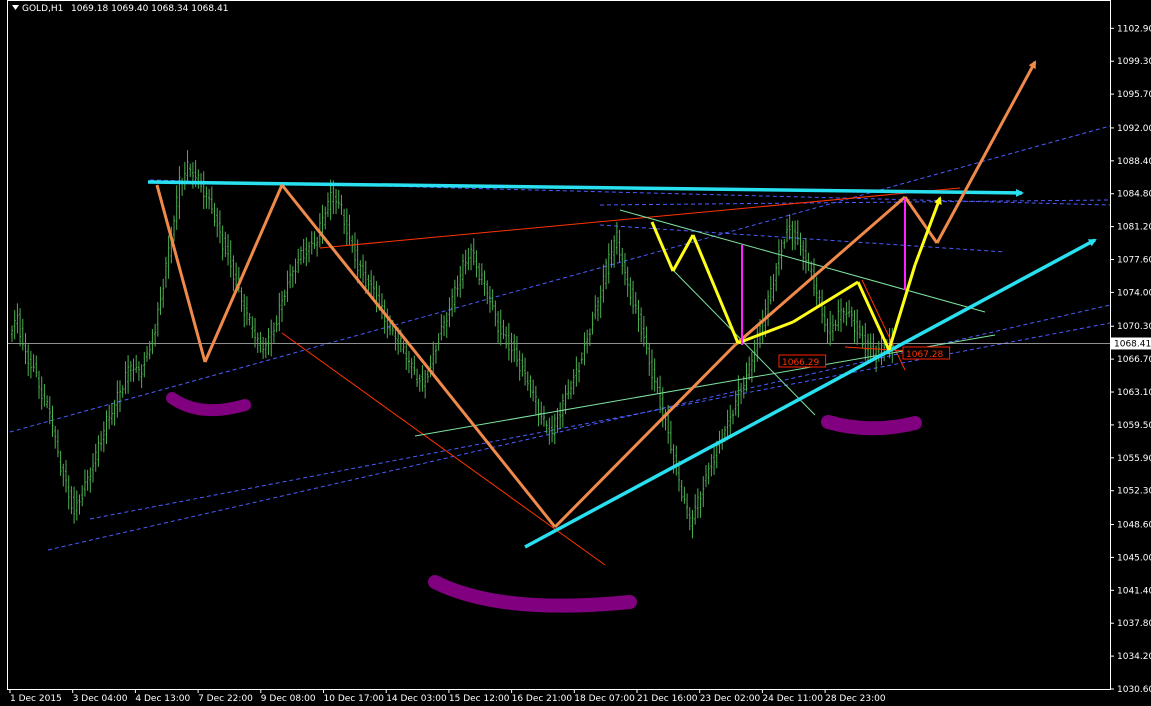 Image resolution: width=1151 pixels, height=706 pixels. What do you see at coordinates (1134, 558) in the screenshot?
I see `y-tick-label: 1045.00` at bounding box center [1134, 558].